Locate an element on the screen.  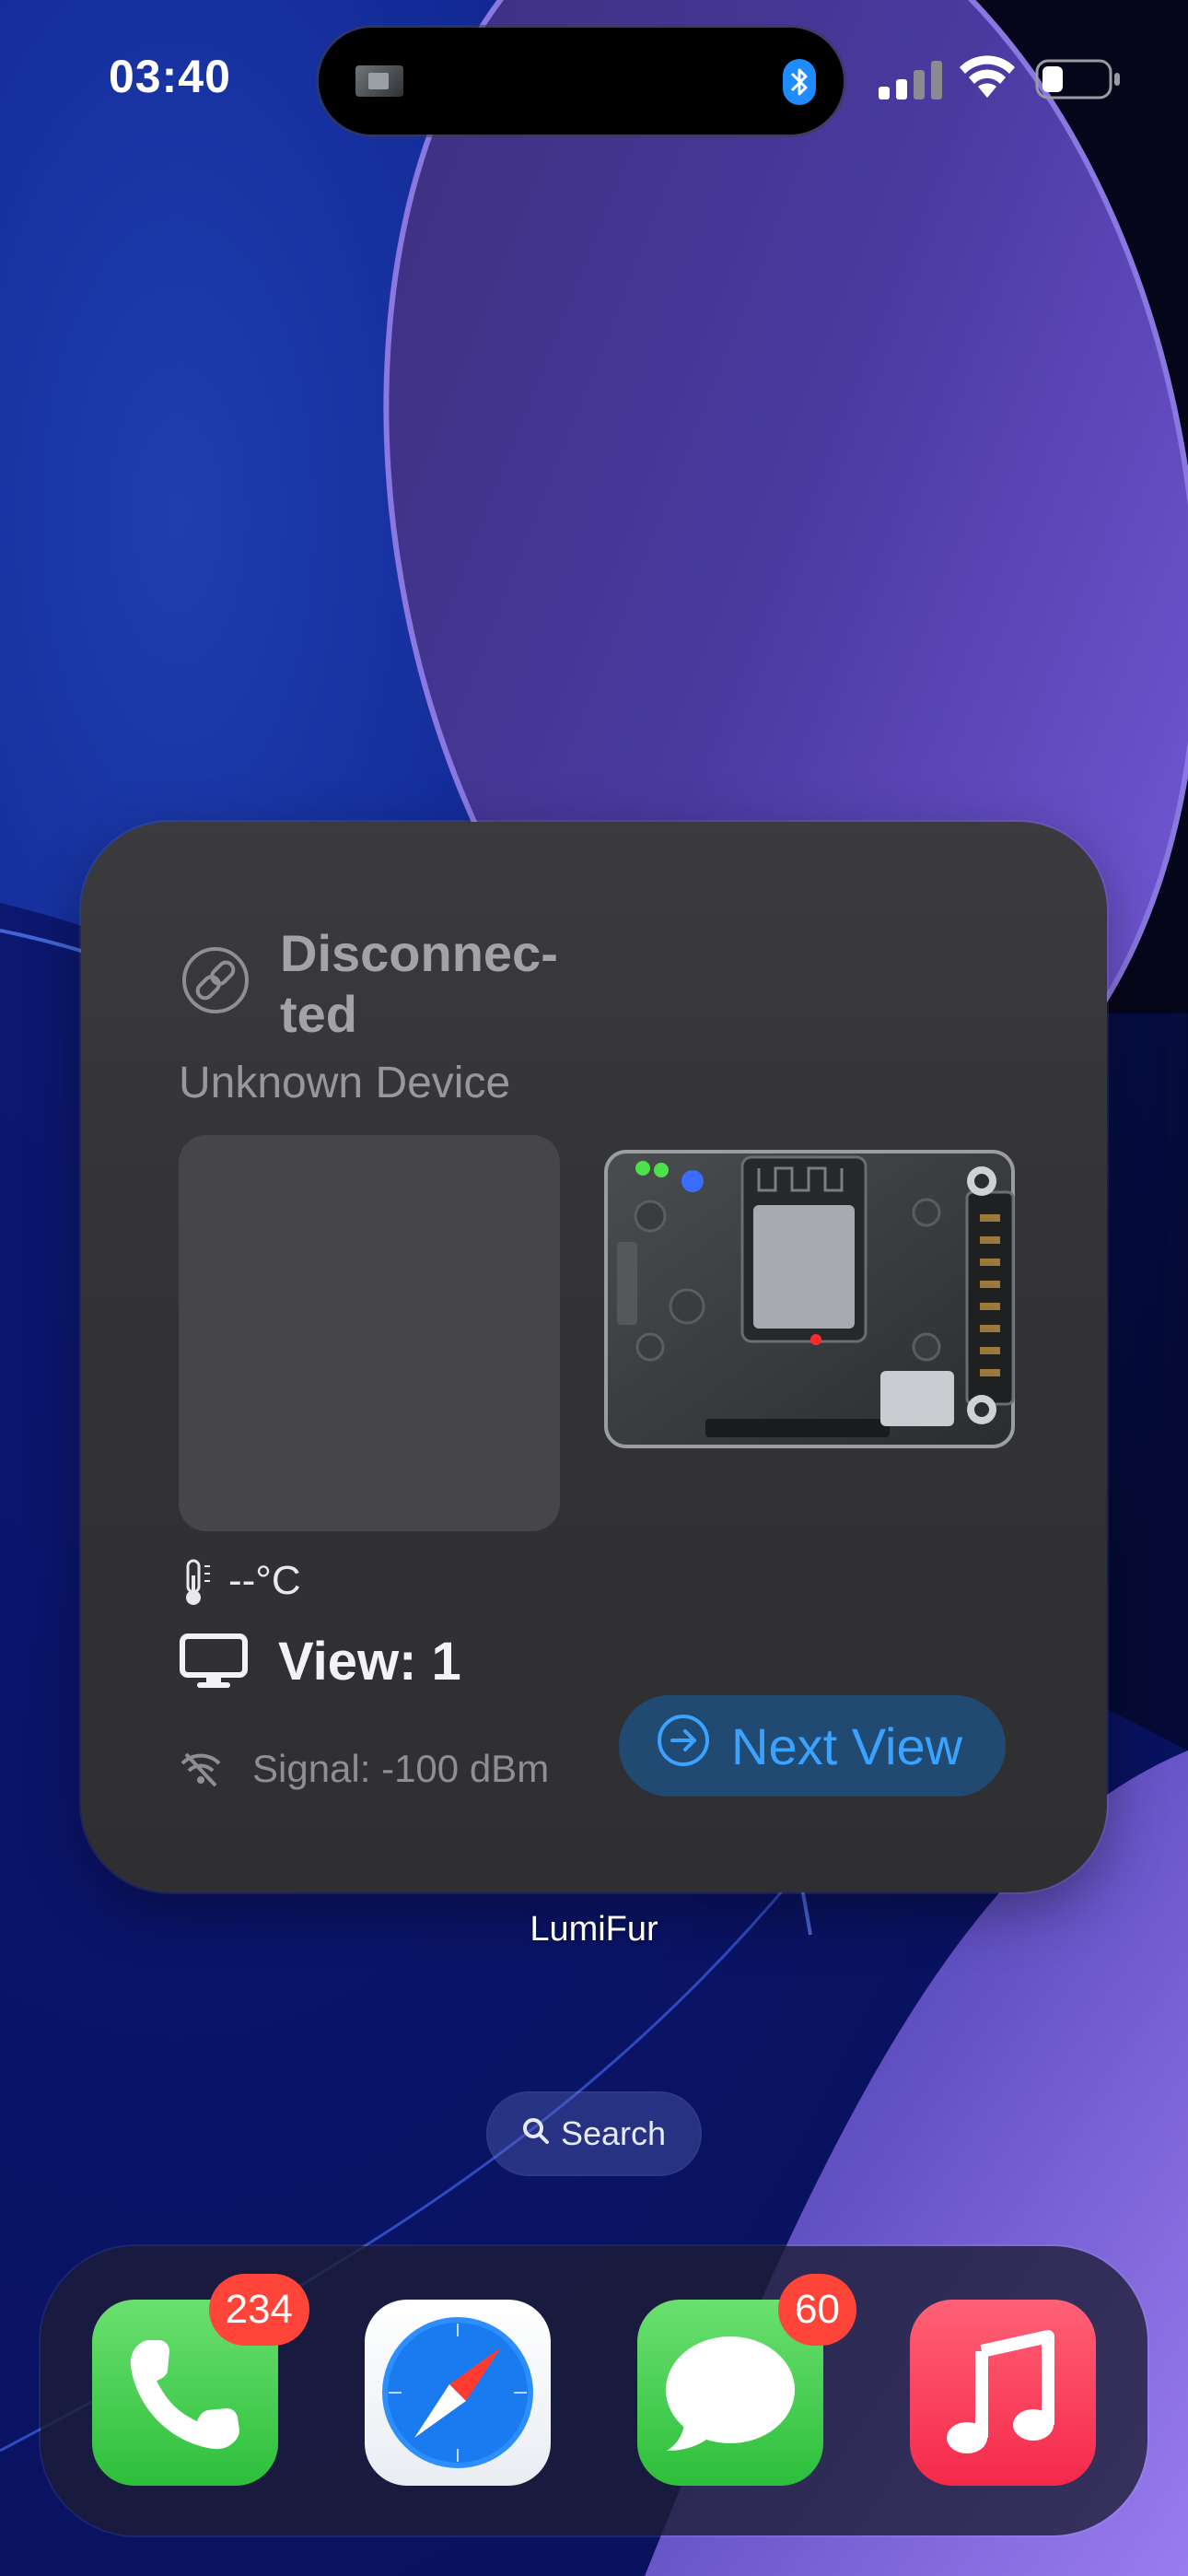
dock-app-messages: 60 is located at coordinates (746, 2380).